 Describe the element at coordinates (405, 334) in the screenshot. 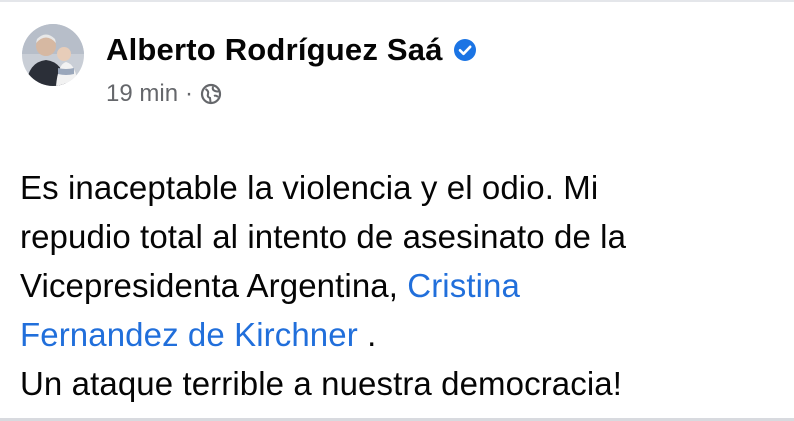

I see `post-text-line: Fernandez de Kirchner .` at that location.